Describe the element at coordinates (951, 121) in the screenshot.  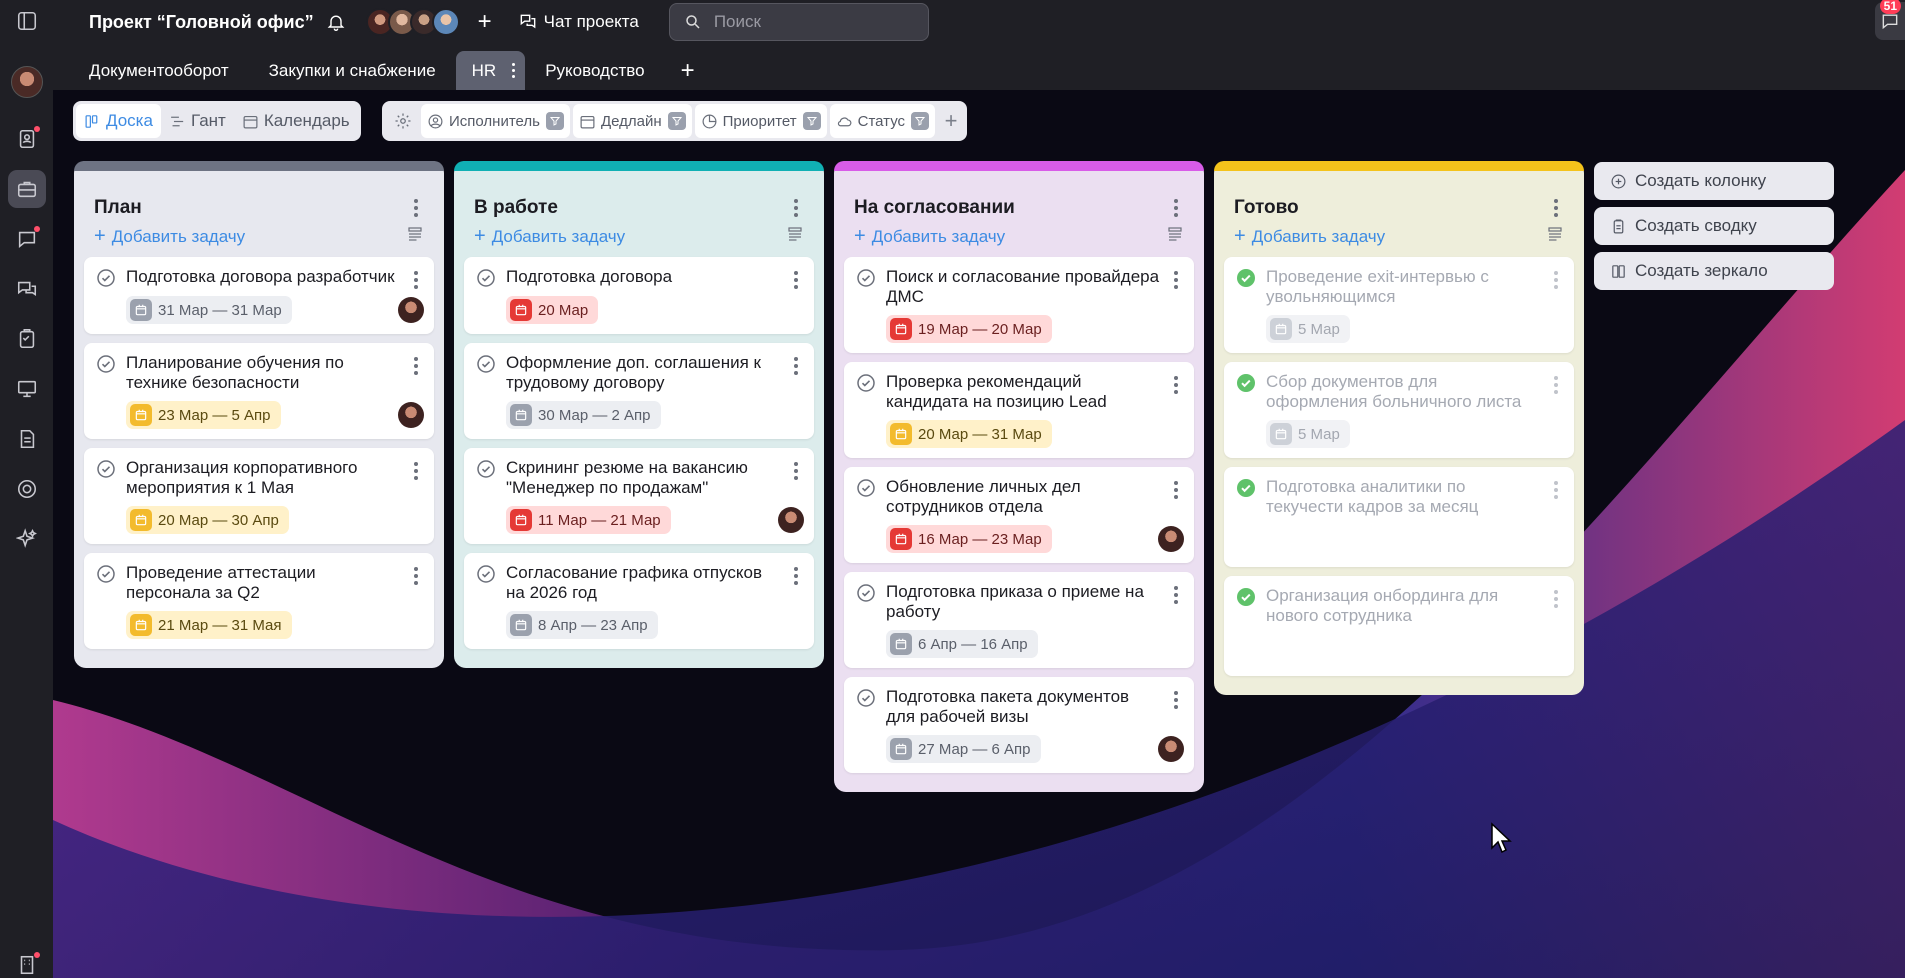
I see `add-filter-icon: +` at that location.